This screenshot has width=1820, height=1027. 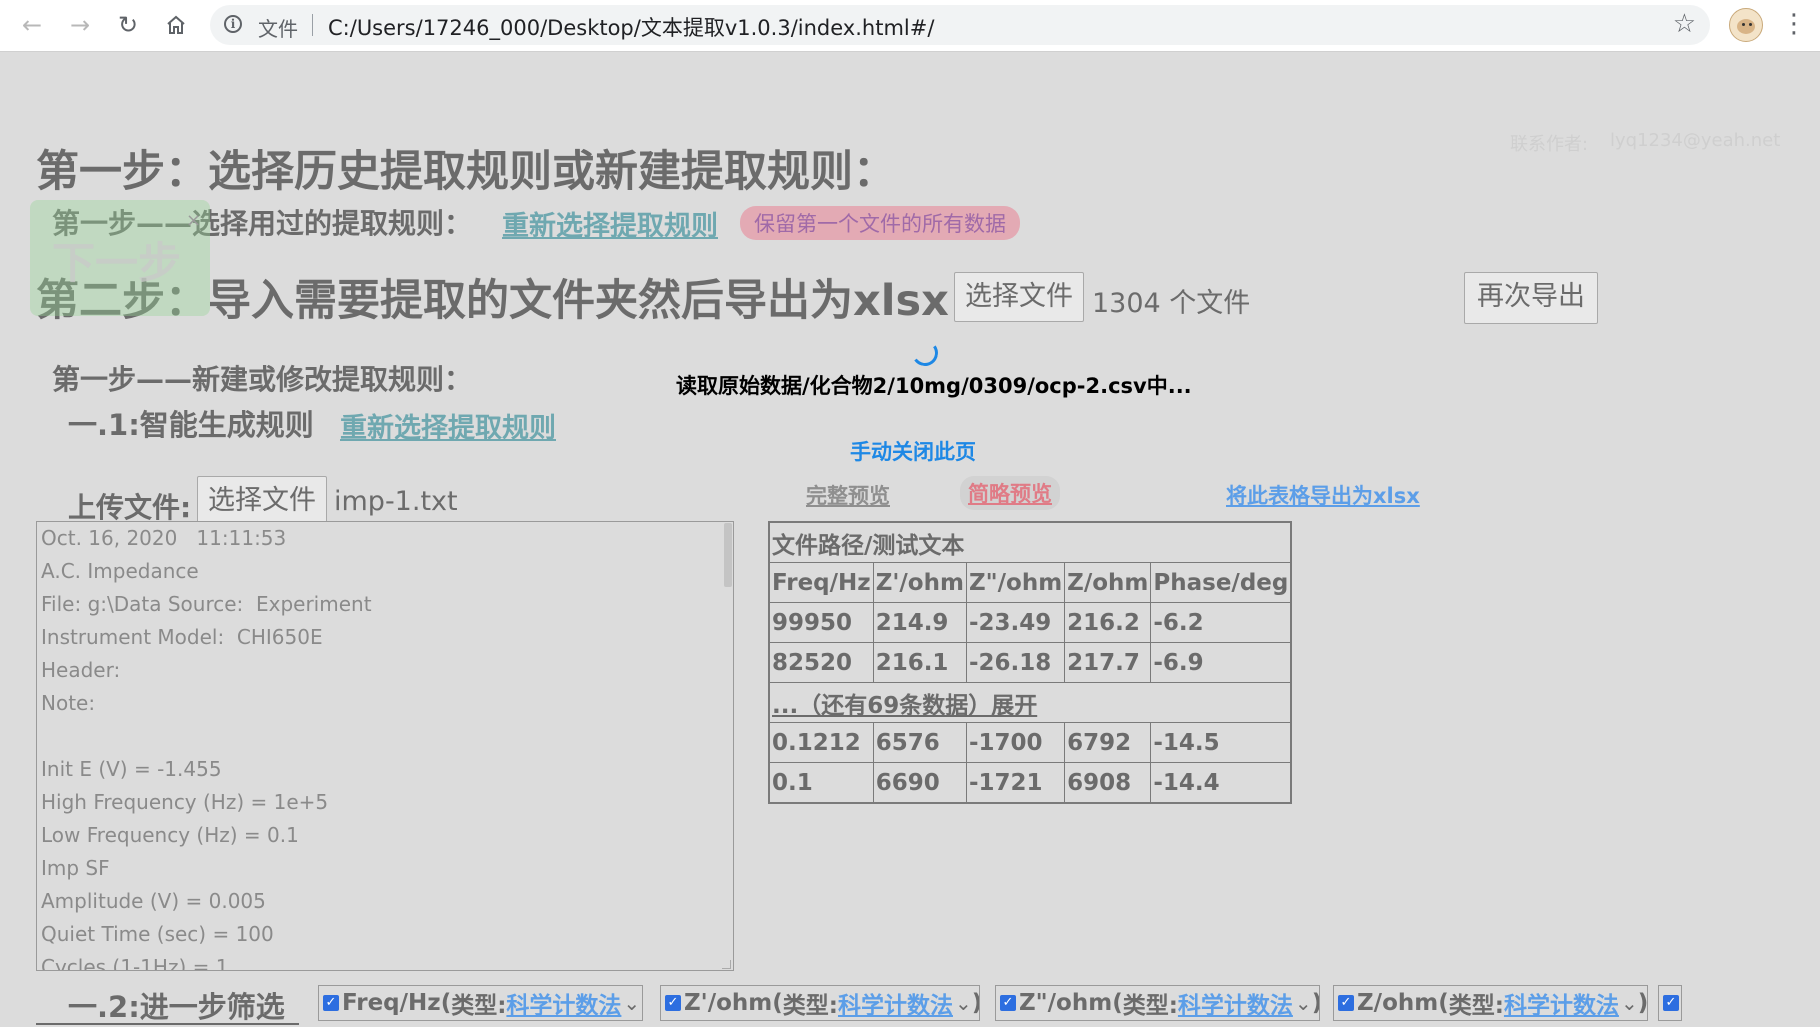 I want to click on scrollbar-thumb, so click(x=728, y=555).